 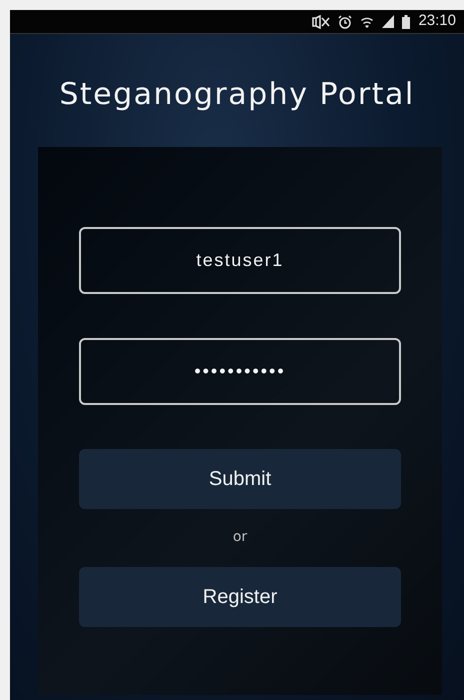 I want to click on register-button: Register, so click(x=240, y=597).